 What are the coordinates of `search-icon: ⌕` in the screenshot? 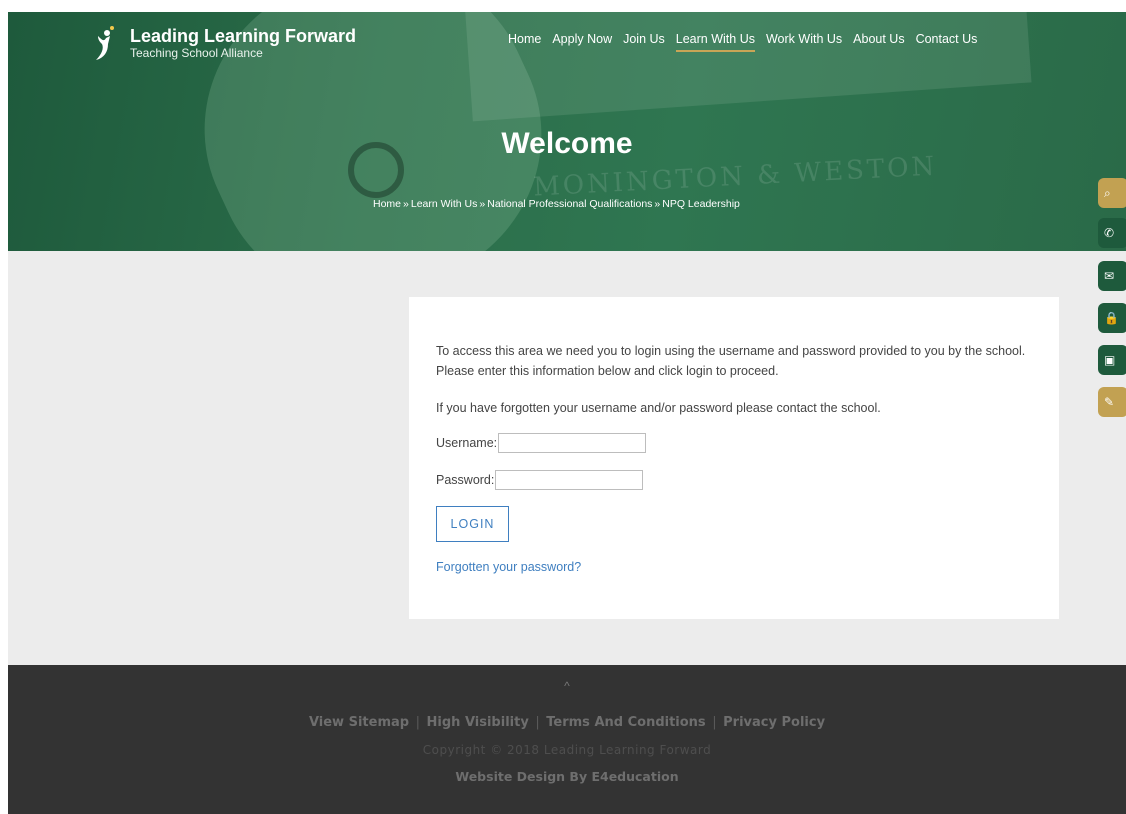 It's located at (1112, 193).